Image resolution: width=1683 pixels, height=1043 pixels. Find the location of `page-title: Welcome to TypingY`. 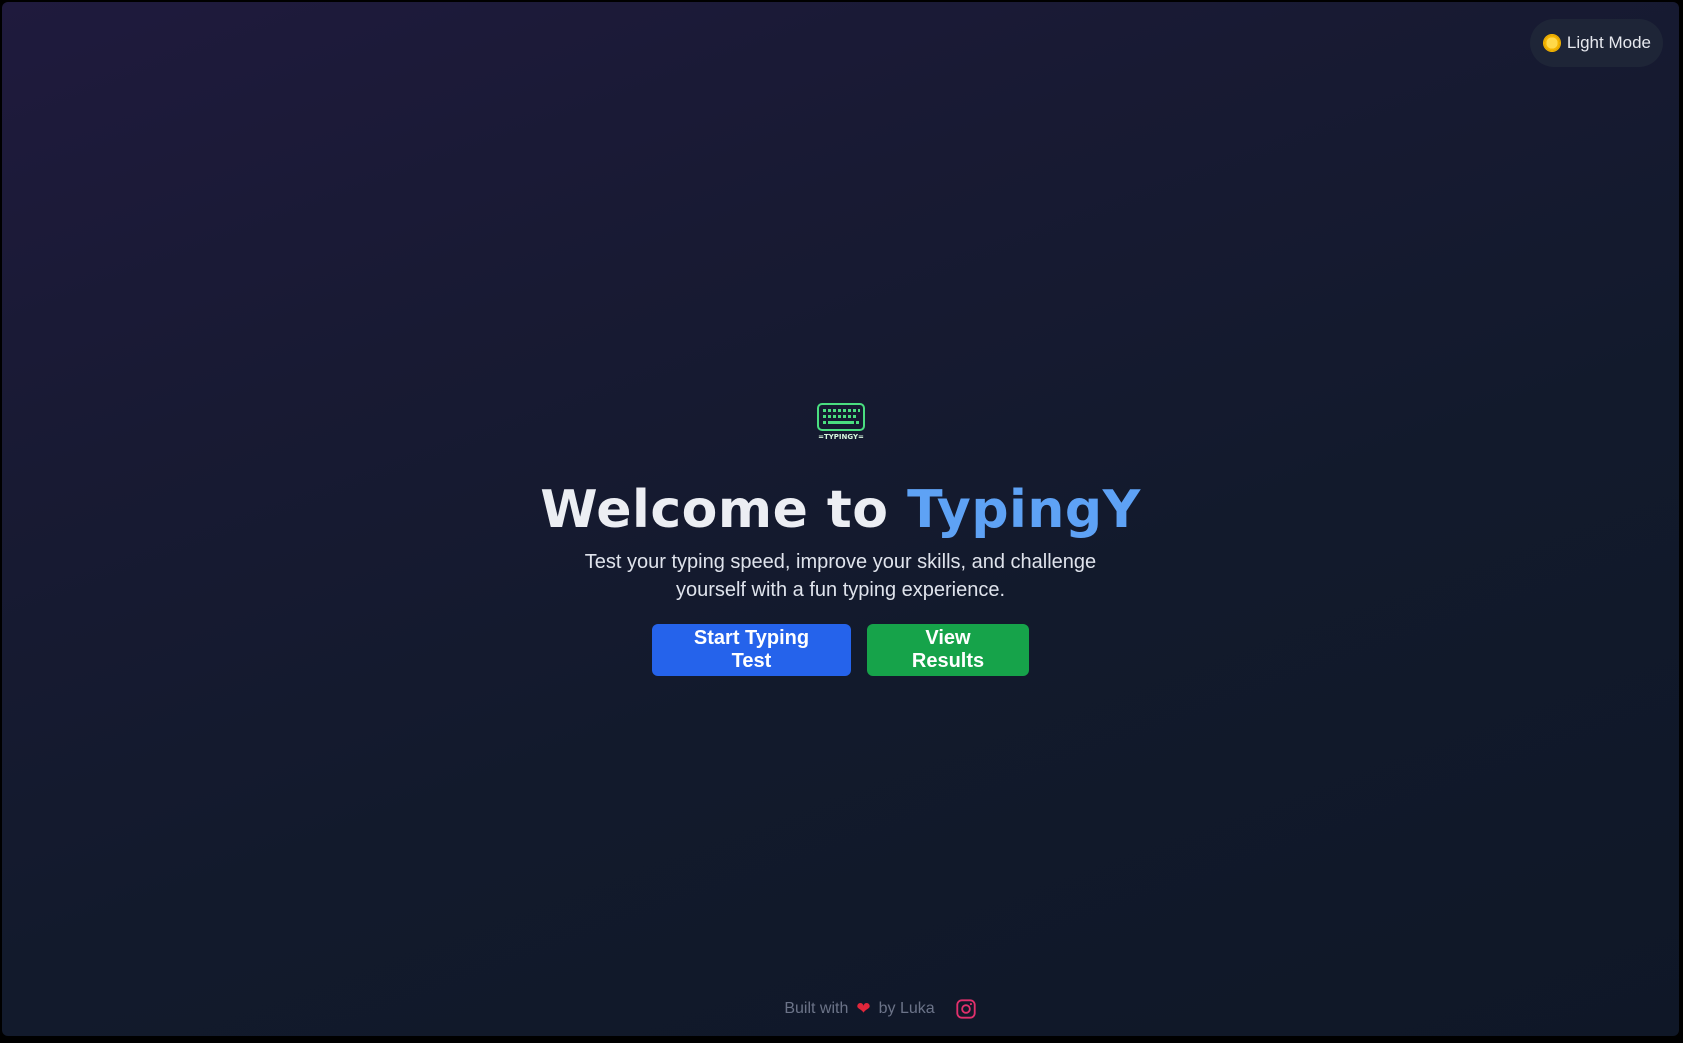

page-title: Welcome to TypingY is located at coordinates (840, 510).